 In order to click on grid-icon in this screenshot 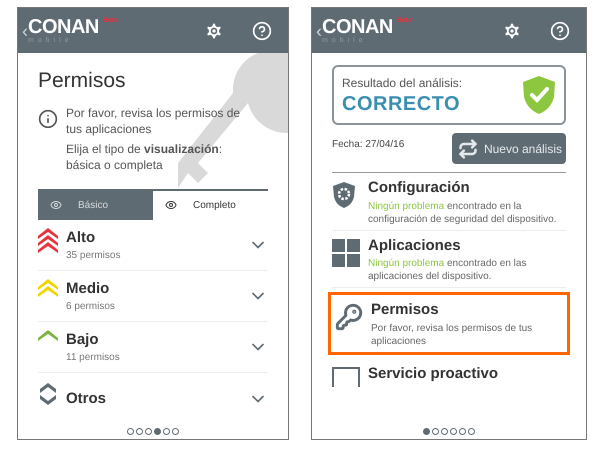, I will do `click(346, 252)`.